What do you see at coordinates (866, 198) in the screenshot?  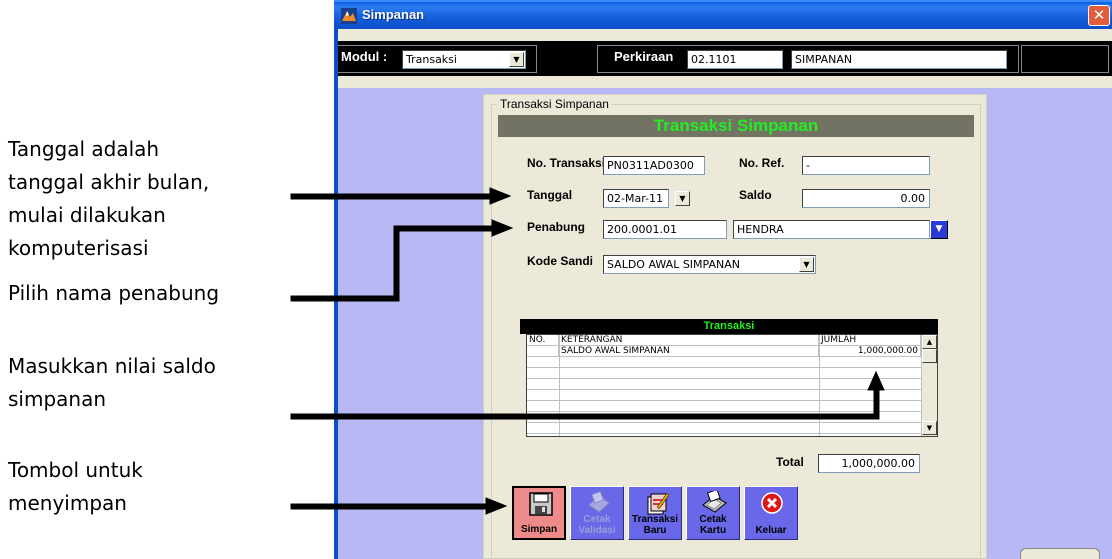 I see `saldo-field: 0.00` at bounding box center [866, 198].